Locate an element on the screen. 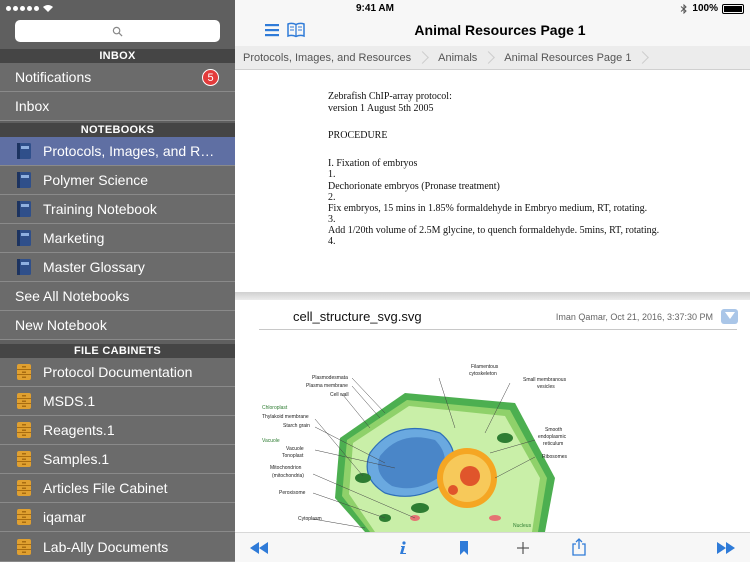 The image size is (750, 562). figure-label: Plasmodesmata is located at coordinates (330, 378).